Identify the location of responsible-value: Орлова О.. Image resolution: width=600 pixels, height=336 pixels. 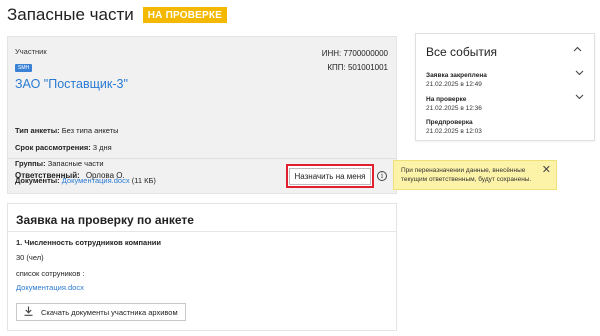
(105, 175).